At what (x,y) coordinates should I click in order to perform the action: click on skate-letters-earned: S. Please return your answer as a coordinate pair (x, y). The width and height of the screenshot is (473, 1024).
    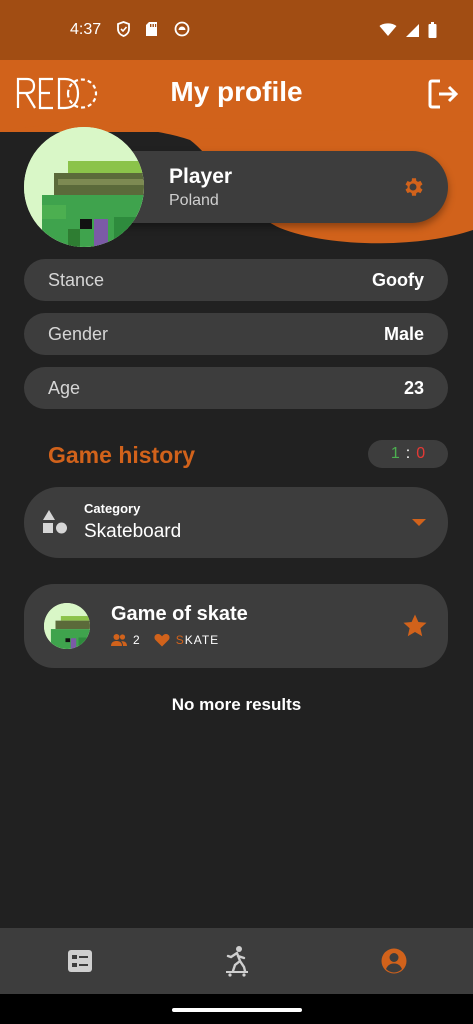
    Looking at the image, I should click on (180, 640).